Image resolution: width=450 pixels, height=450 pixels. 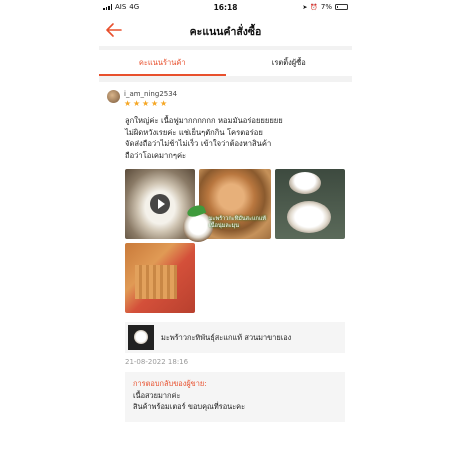 I want to click on location-icon: ➤, so click(x=305, y=7).